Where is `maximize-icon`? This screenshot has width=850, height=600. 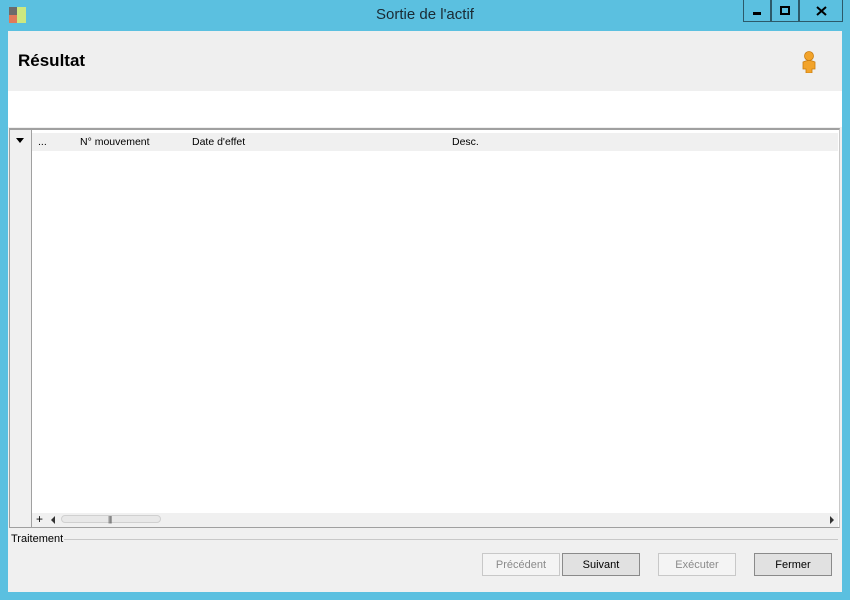 maximize-icon is located at coordinates (785, 10).